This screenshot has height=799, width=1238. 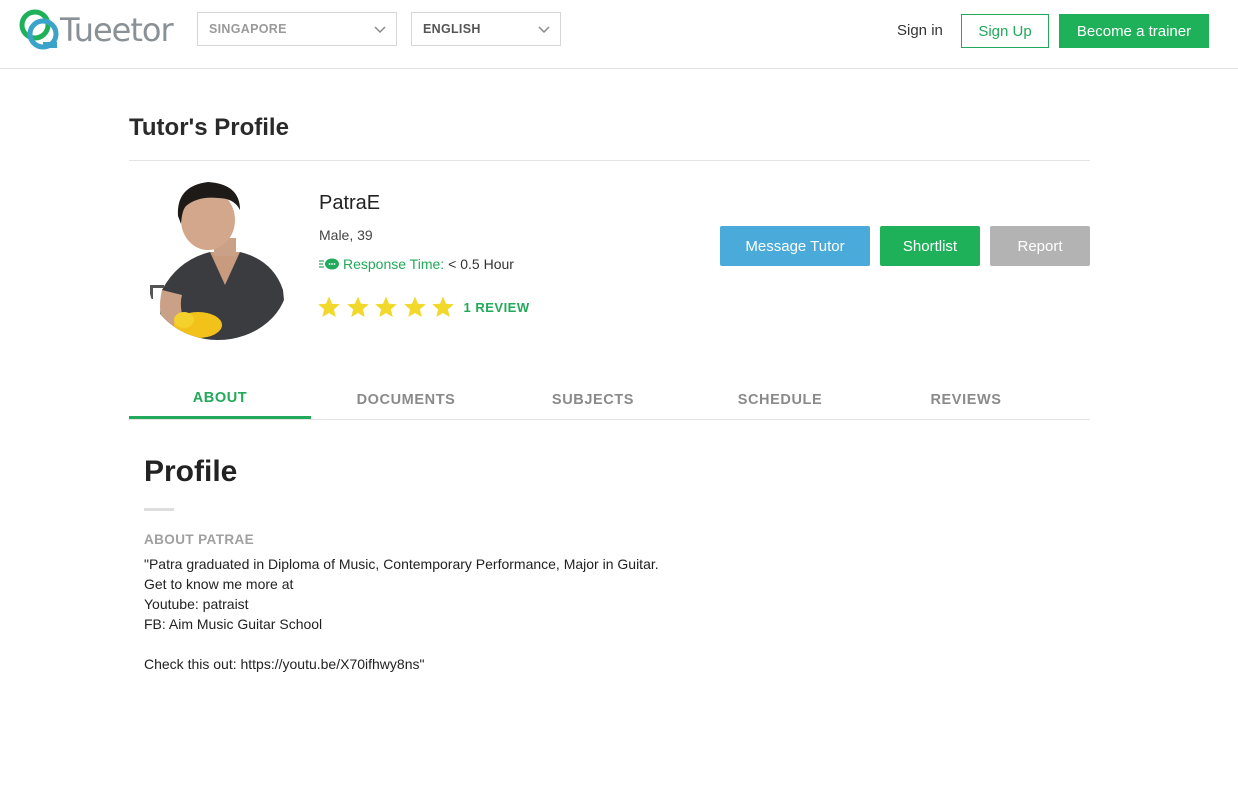 I want to click on report-button: Report, so click(x=1040, y=246).